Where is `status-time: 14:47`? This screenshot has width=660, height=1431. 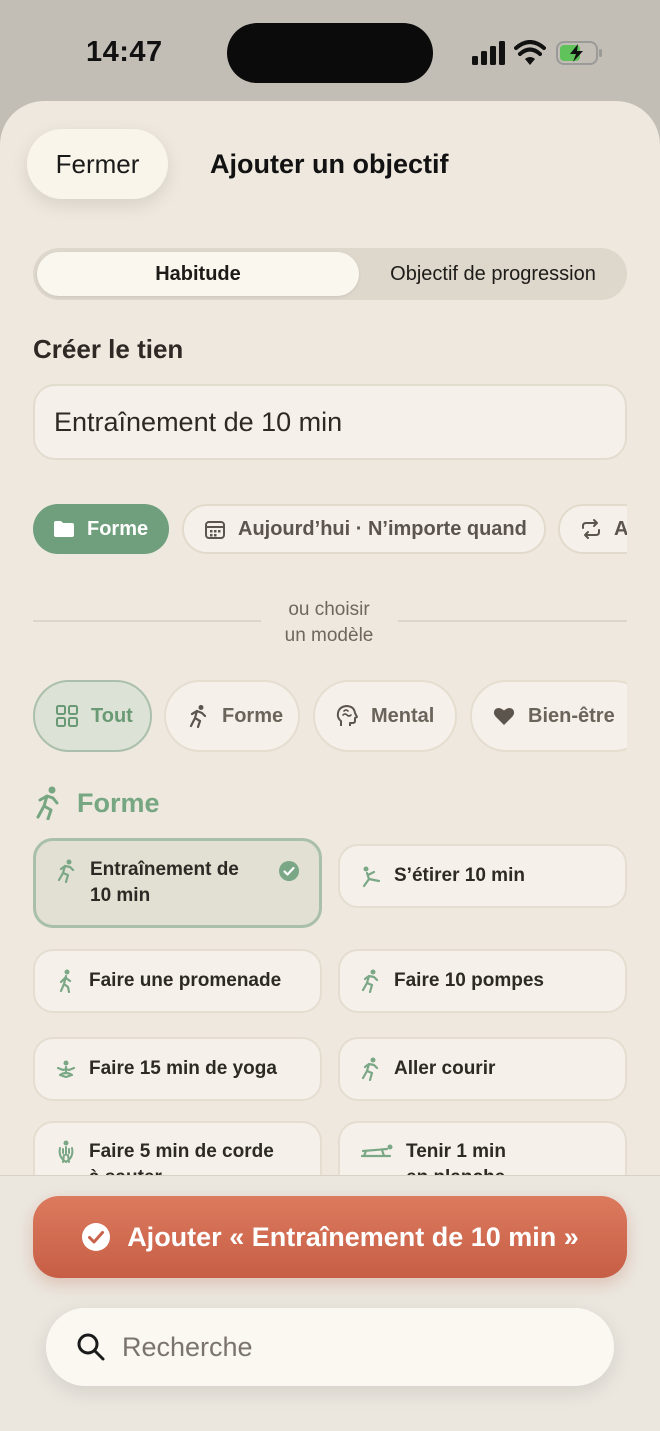 status-time: 14:47 is located at coordinates (124, 52).